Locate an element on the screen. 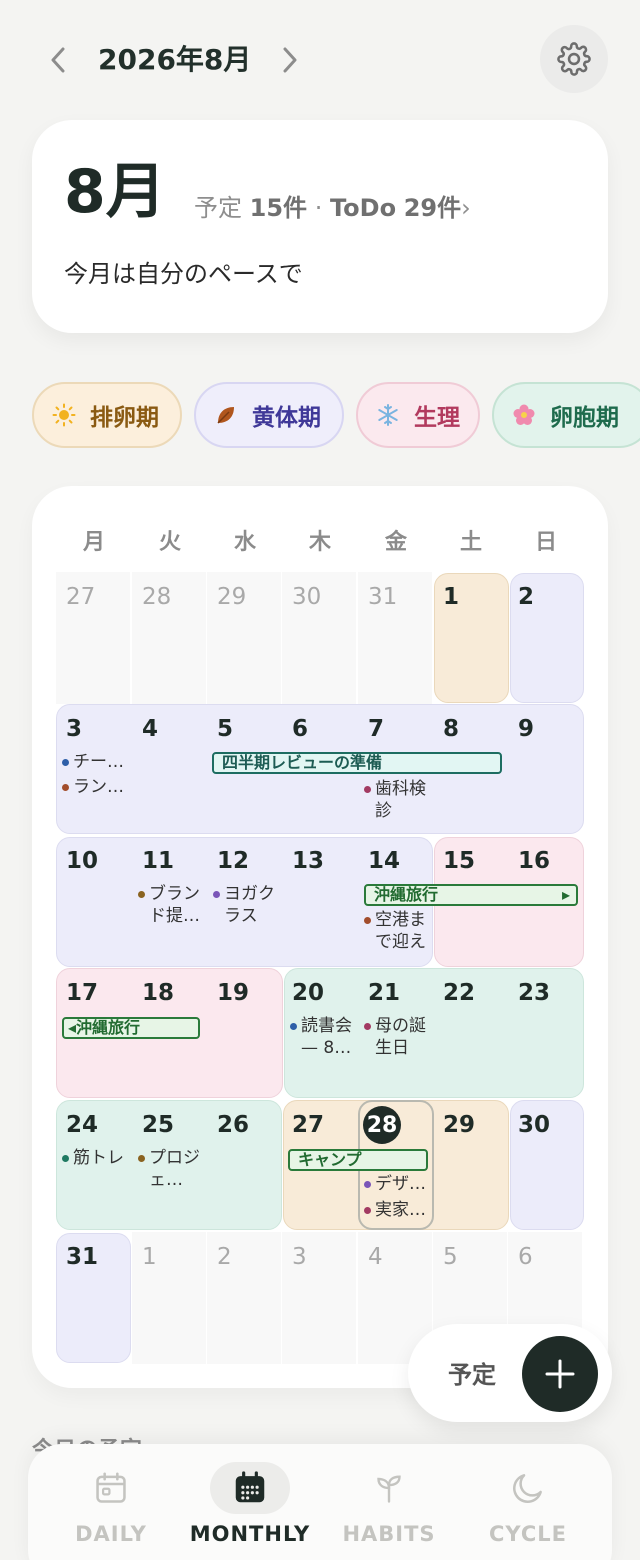  calendar-day-cell: 10 is located at coordinates (94, 902).